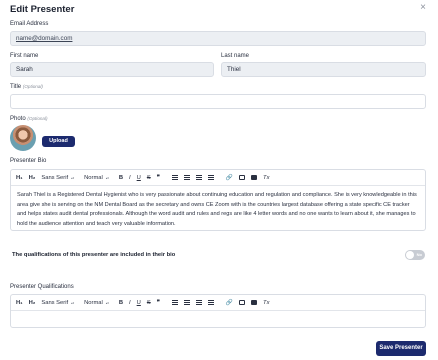 The image size is (438, 360). What do you see at coordinates (235, 56) in the screenshot?
I see `last-name-label: Last name` at bounding box center [235, 56].